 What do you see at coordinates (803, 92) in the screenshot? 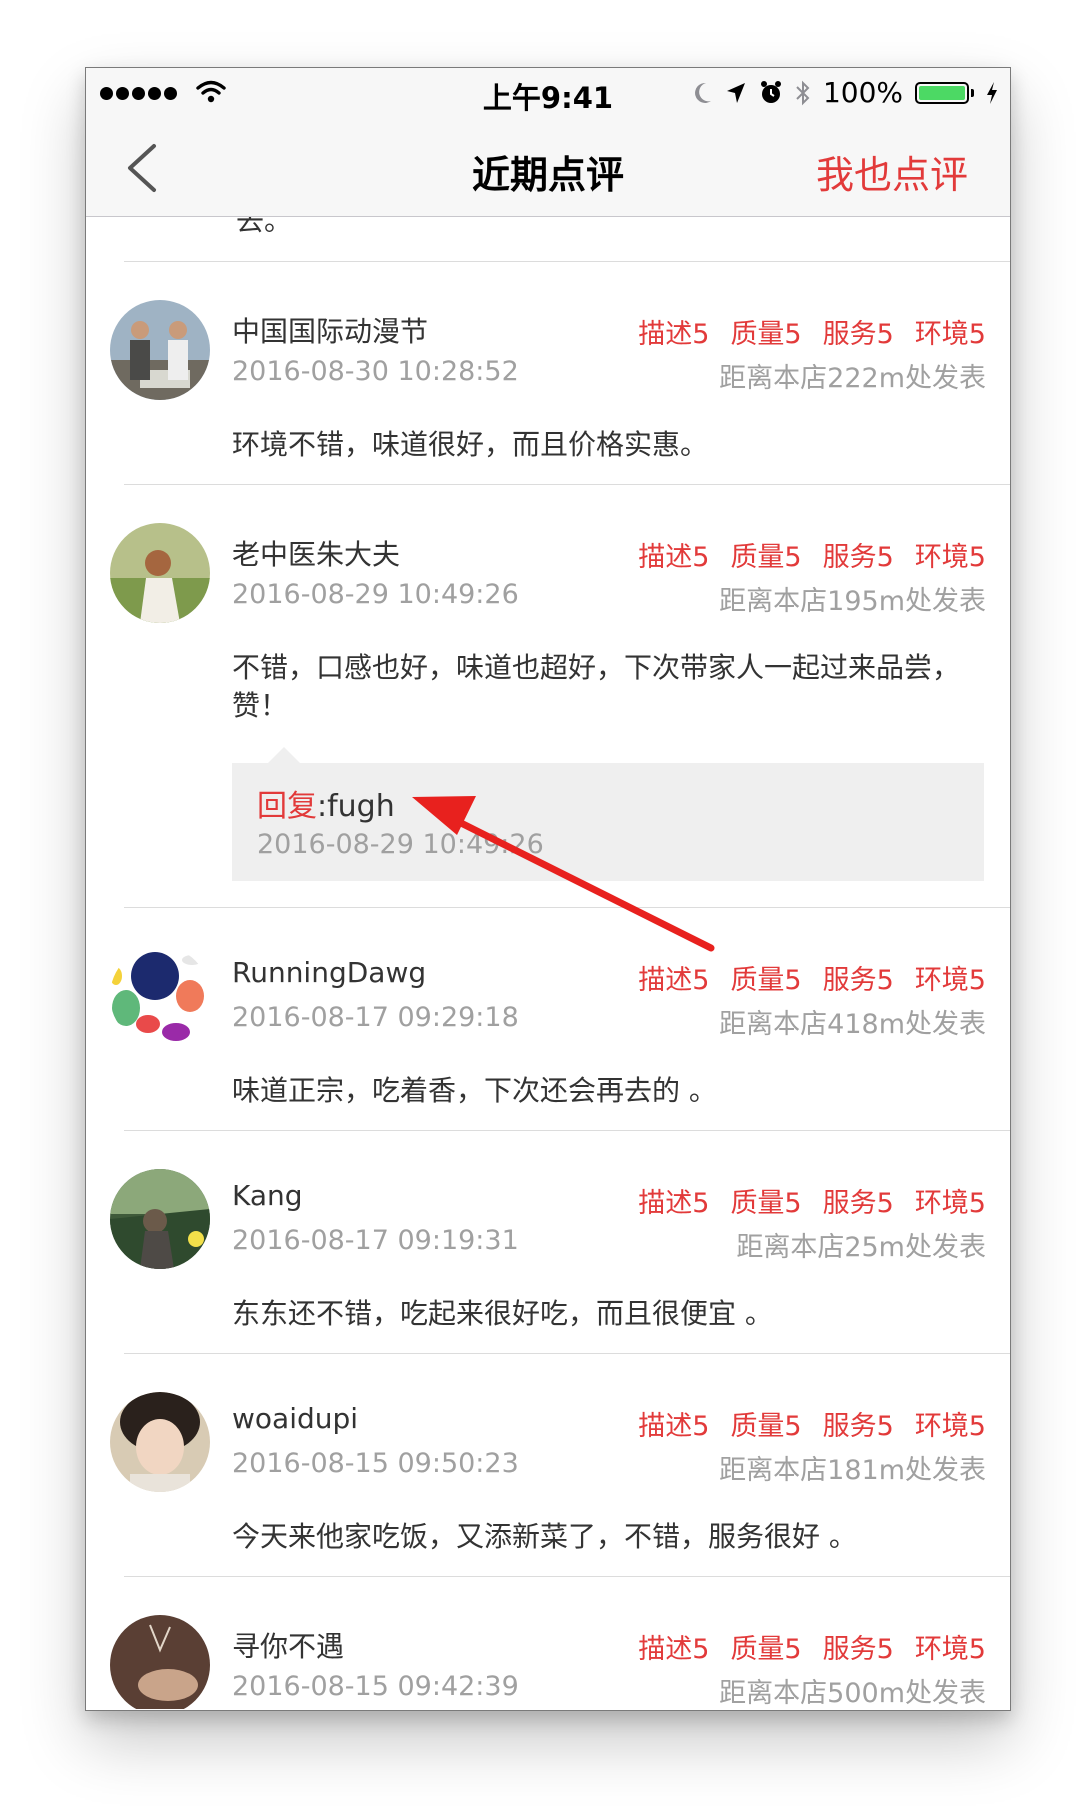
I see `bluetooth-icon` at bounding box center [803, 92].